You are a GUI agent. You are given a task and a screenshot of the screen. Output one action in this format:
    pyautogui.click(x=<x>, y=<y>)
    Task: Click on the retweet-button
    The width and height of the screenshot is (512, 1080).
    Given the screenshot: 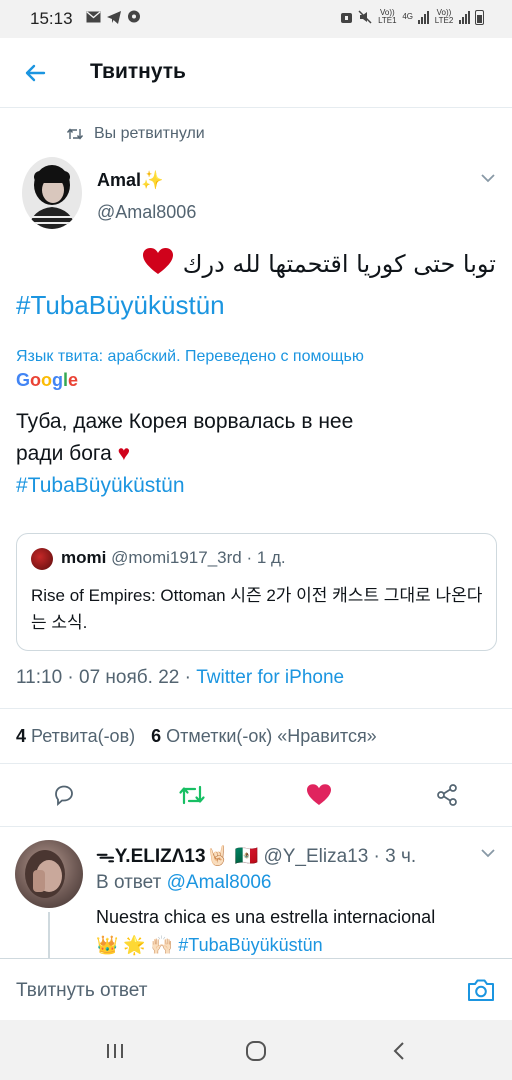 What is the action you would take?
    pyautogui.click(x=192, y=795)
    